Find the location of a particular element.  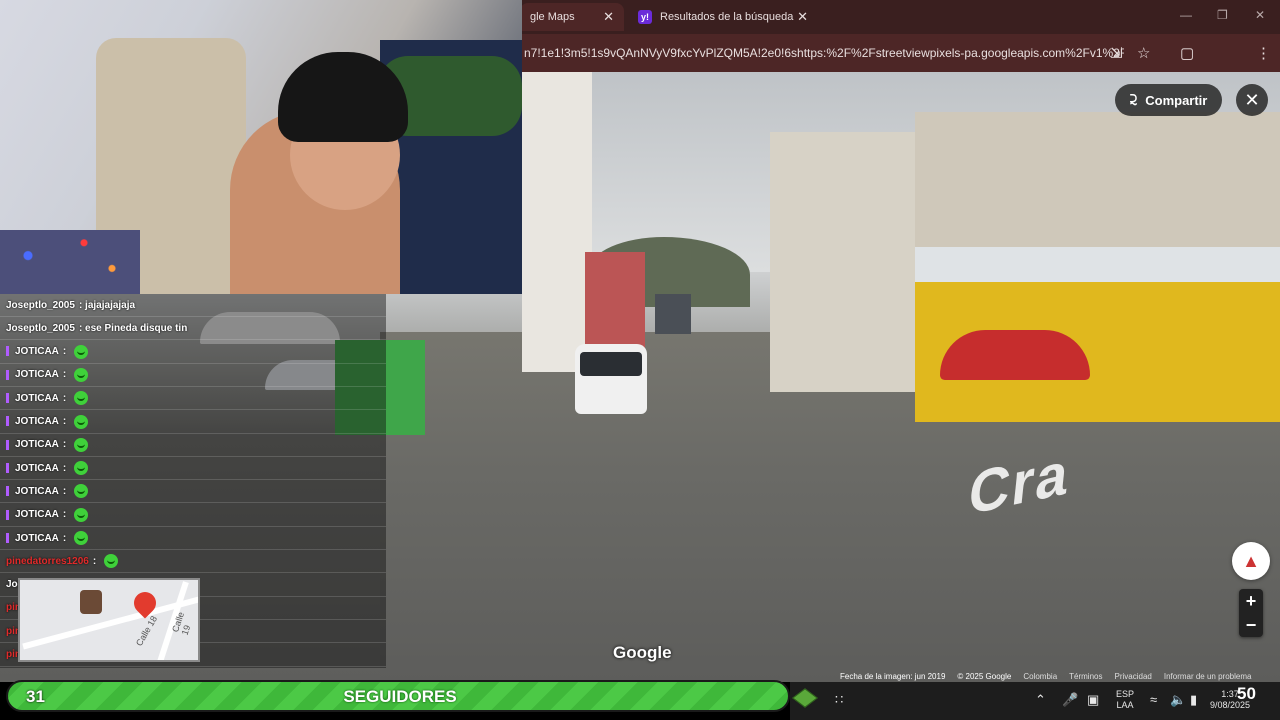

building-left is located at coordinates (557, 222).